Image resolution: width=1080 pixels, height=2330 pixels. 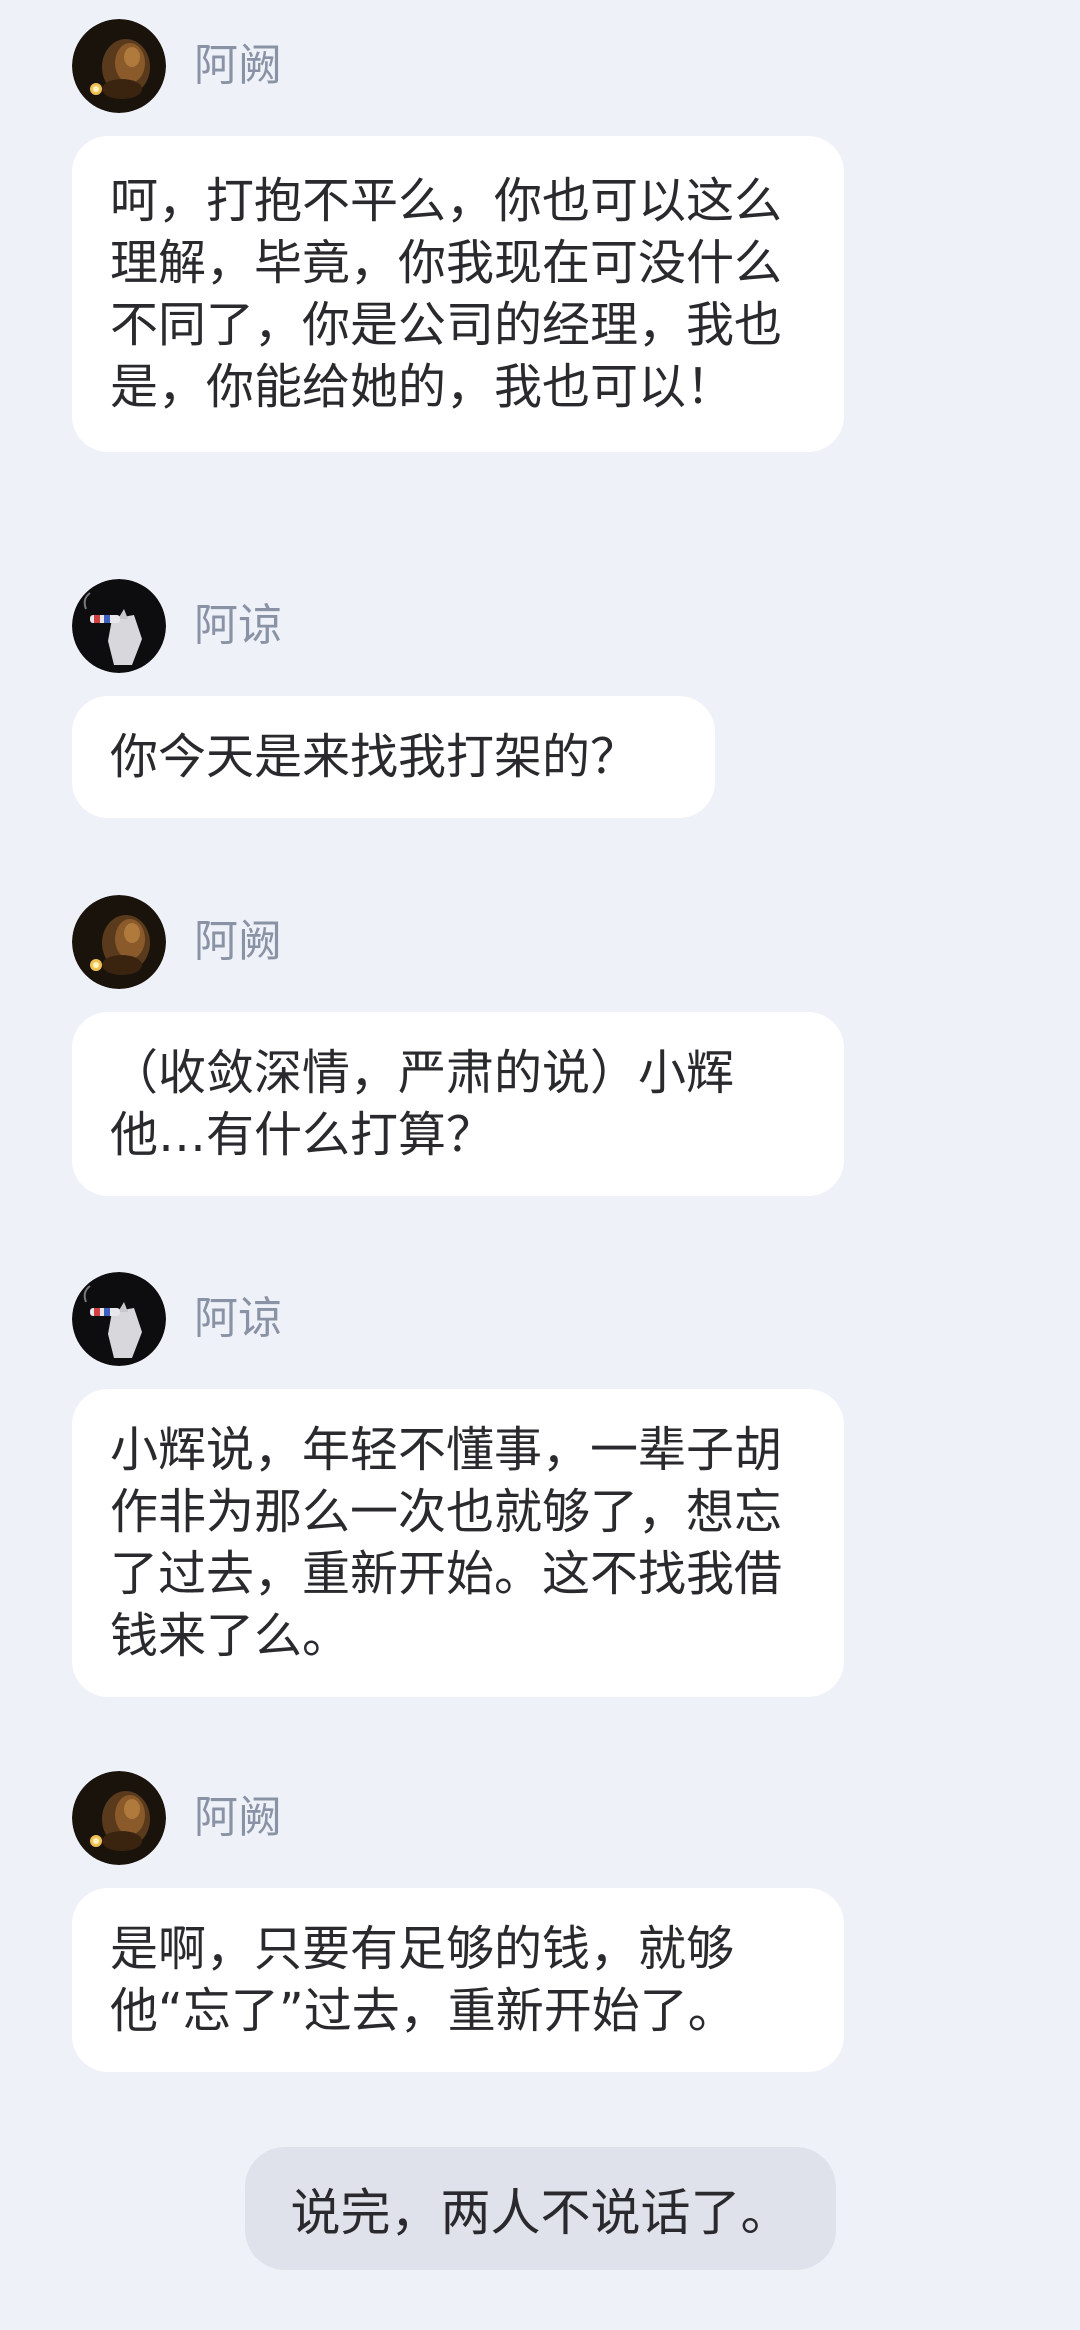 I want to click on message-bubble: 是啊，只要有足够的钱，就够他“忘了”过去，重新开始了。, so click(x=458, y=1980).